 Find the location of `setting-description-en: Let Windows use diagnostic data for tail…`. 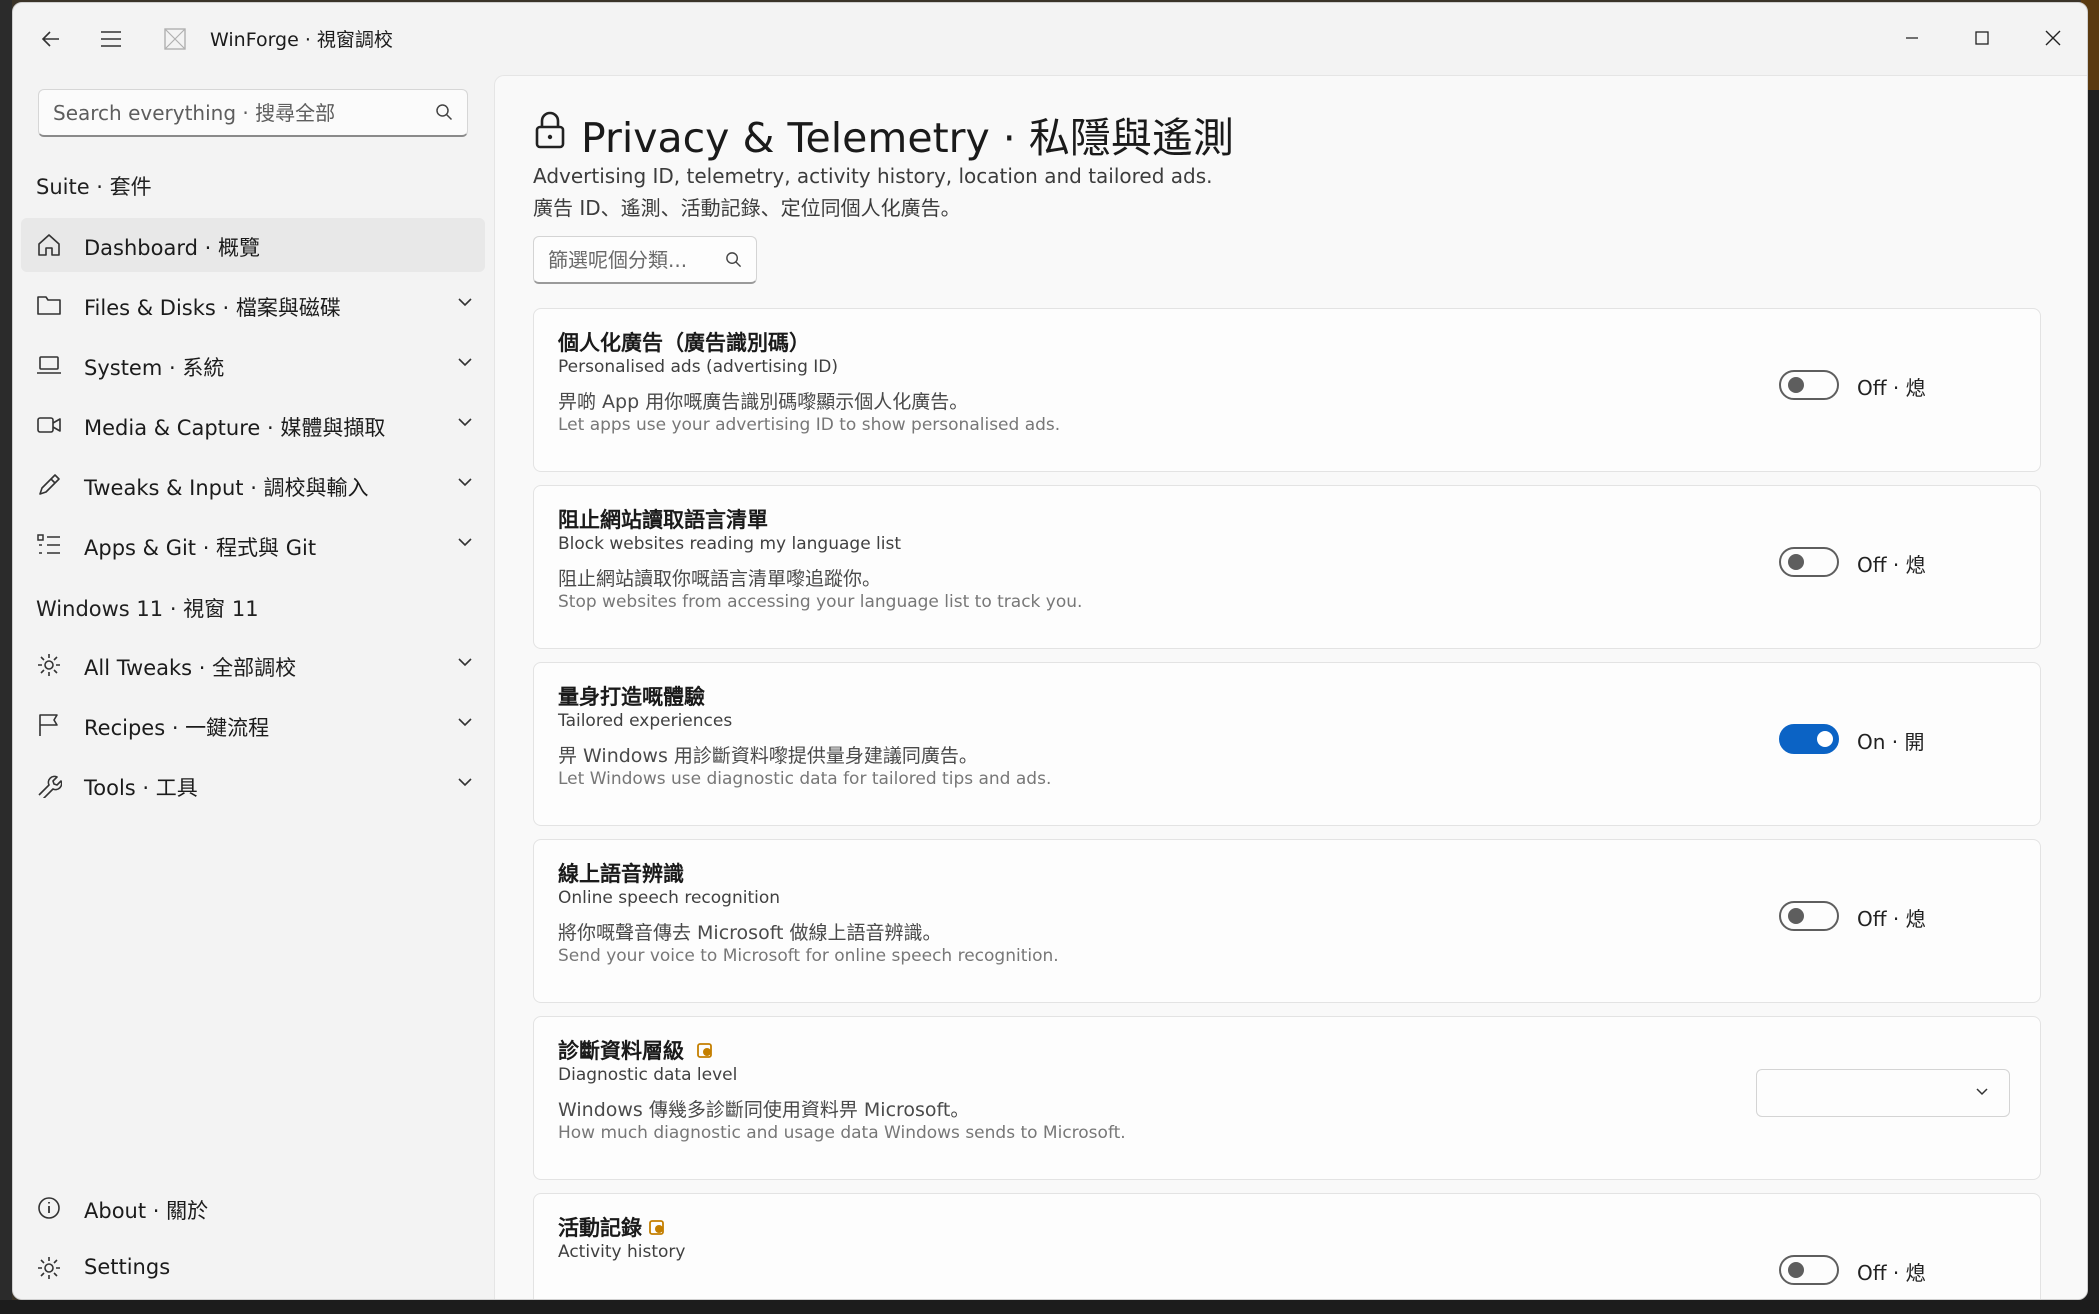

setting-description-en: Let Windows use diagnostic data for tail… is located at coordinates (805, 779).